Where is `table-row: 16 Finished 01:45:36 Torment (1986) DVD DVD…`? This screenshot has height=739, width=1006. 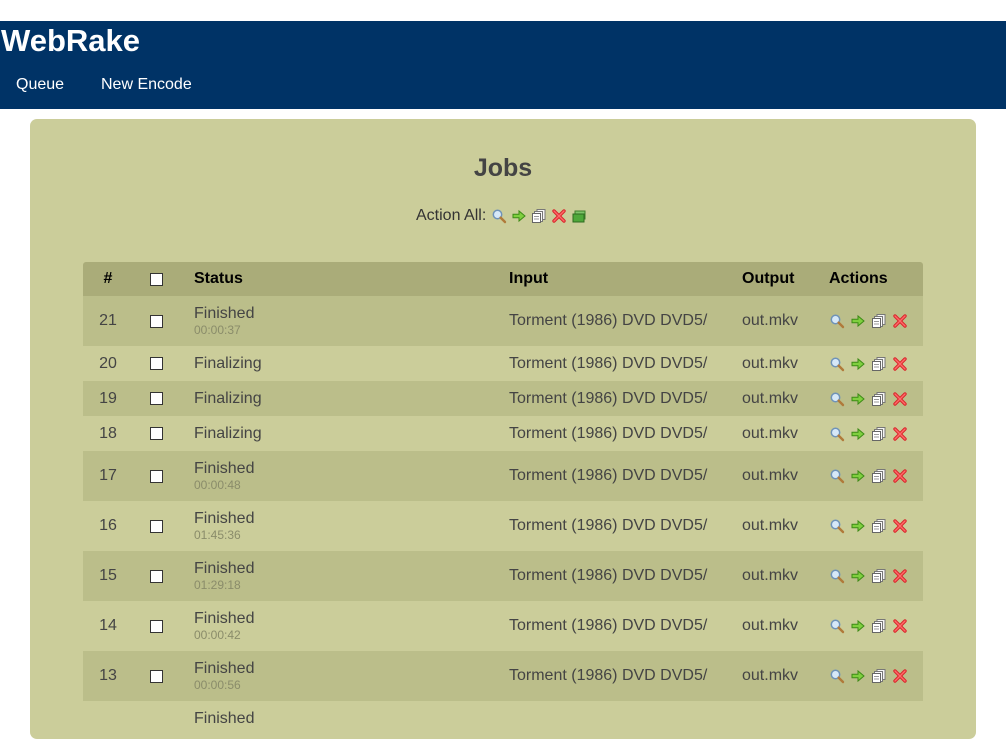
table-row: 16 Finished 01:45:36 Torment (1986) DVD DVD… is located at coordinates (503, 526).